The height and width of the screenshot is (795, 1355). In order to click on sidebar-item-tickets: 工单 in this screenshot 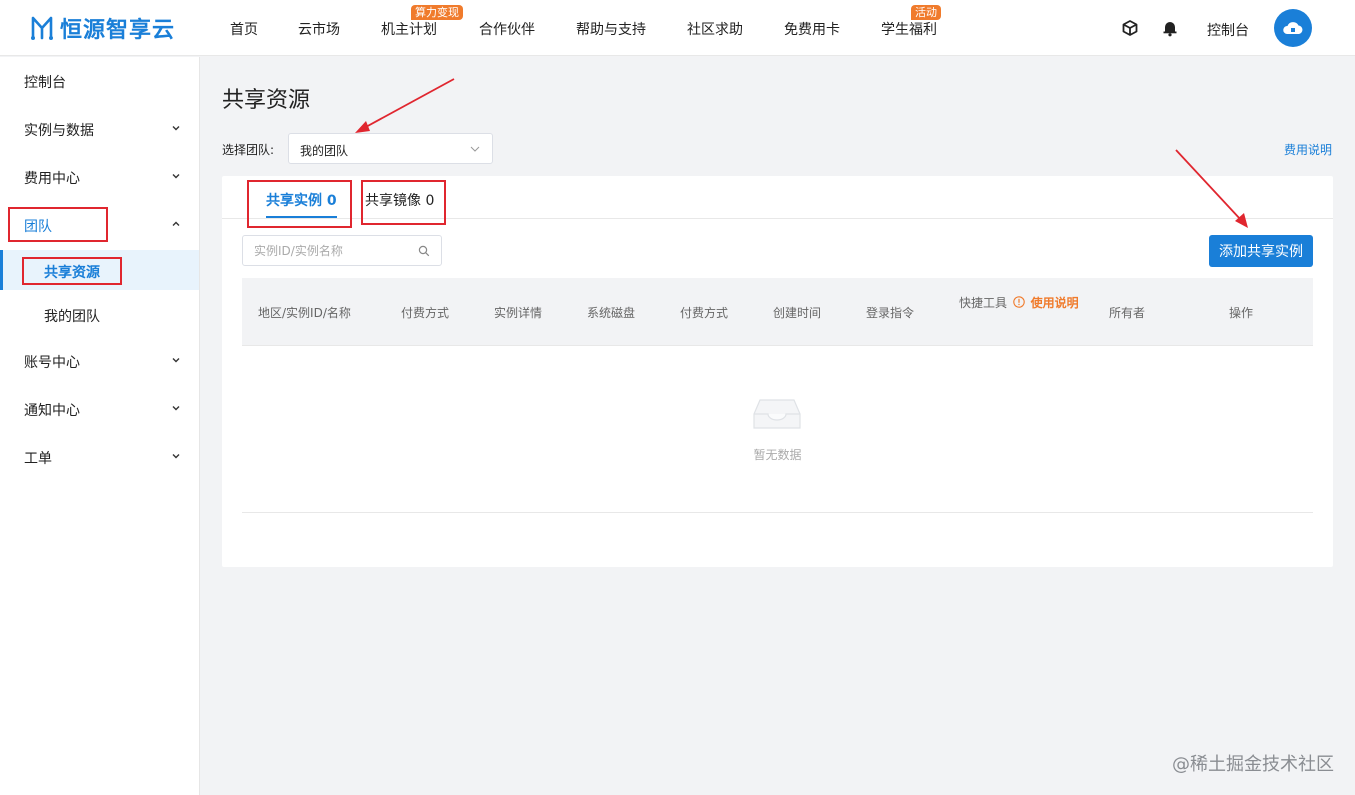, I will do `click(99, 456)`.